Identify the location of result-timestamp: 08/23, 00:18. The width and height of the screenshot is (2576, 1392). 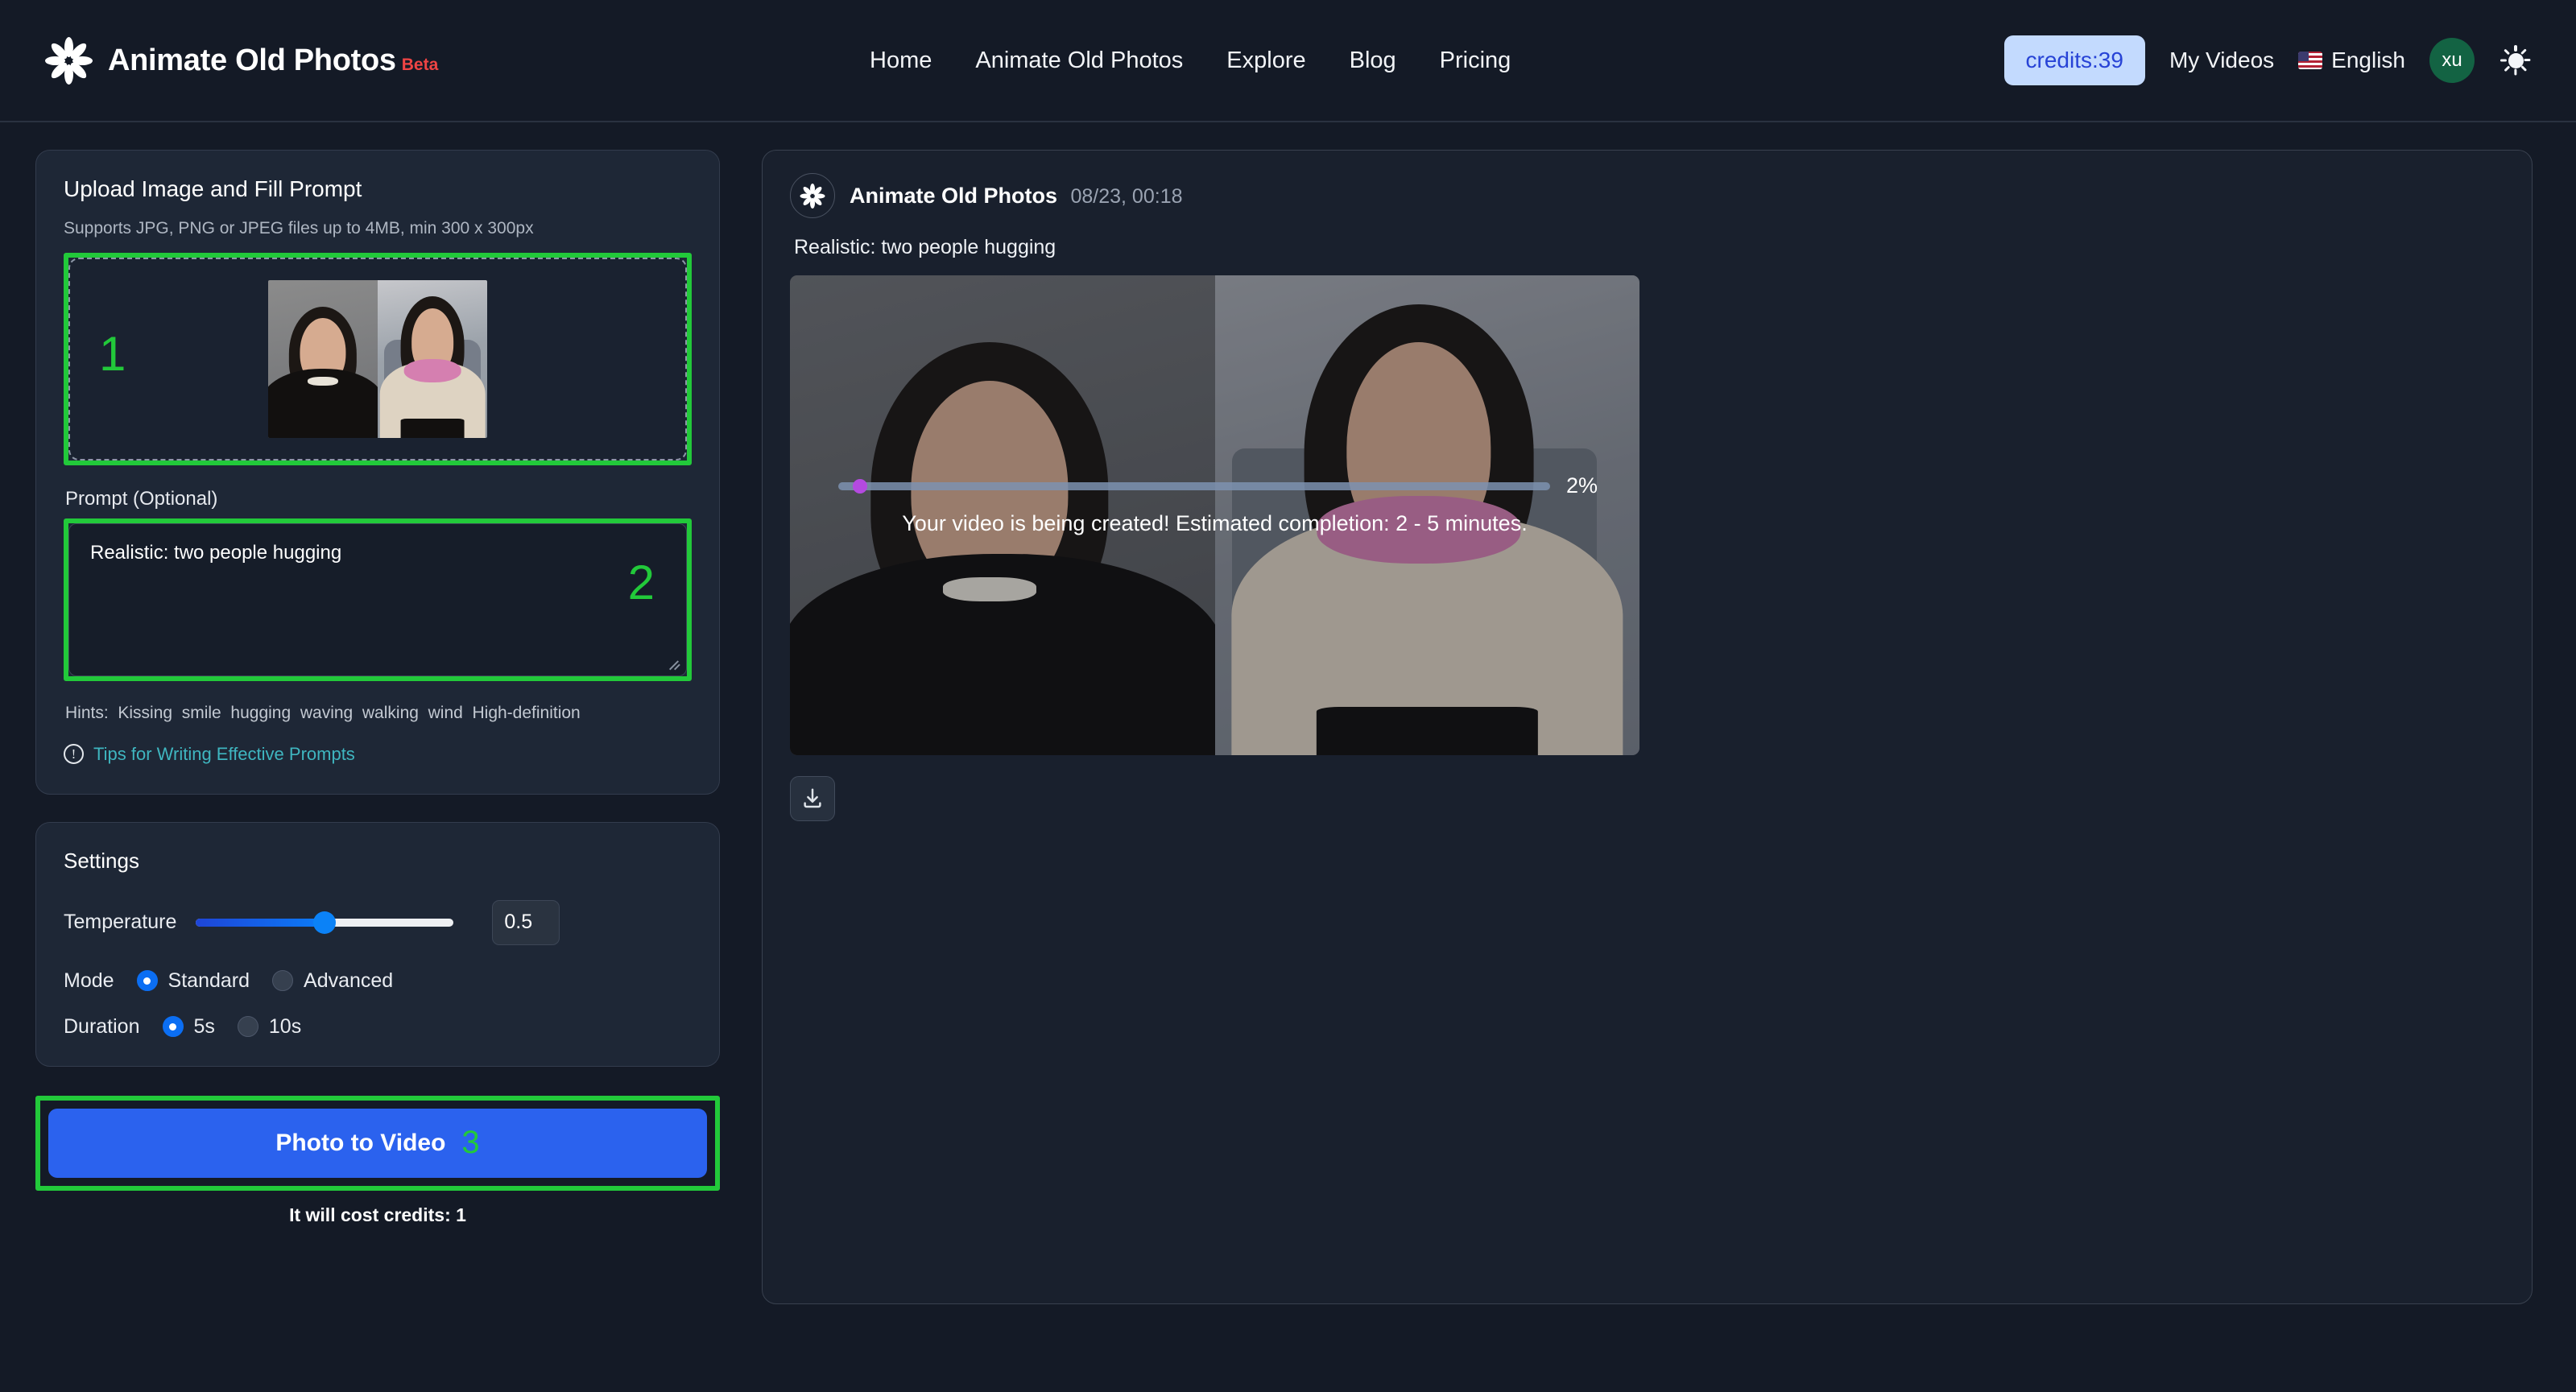
(1126, 196).